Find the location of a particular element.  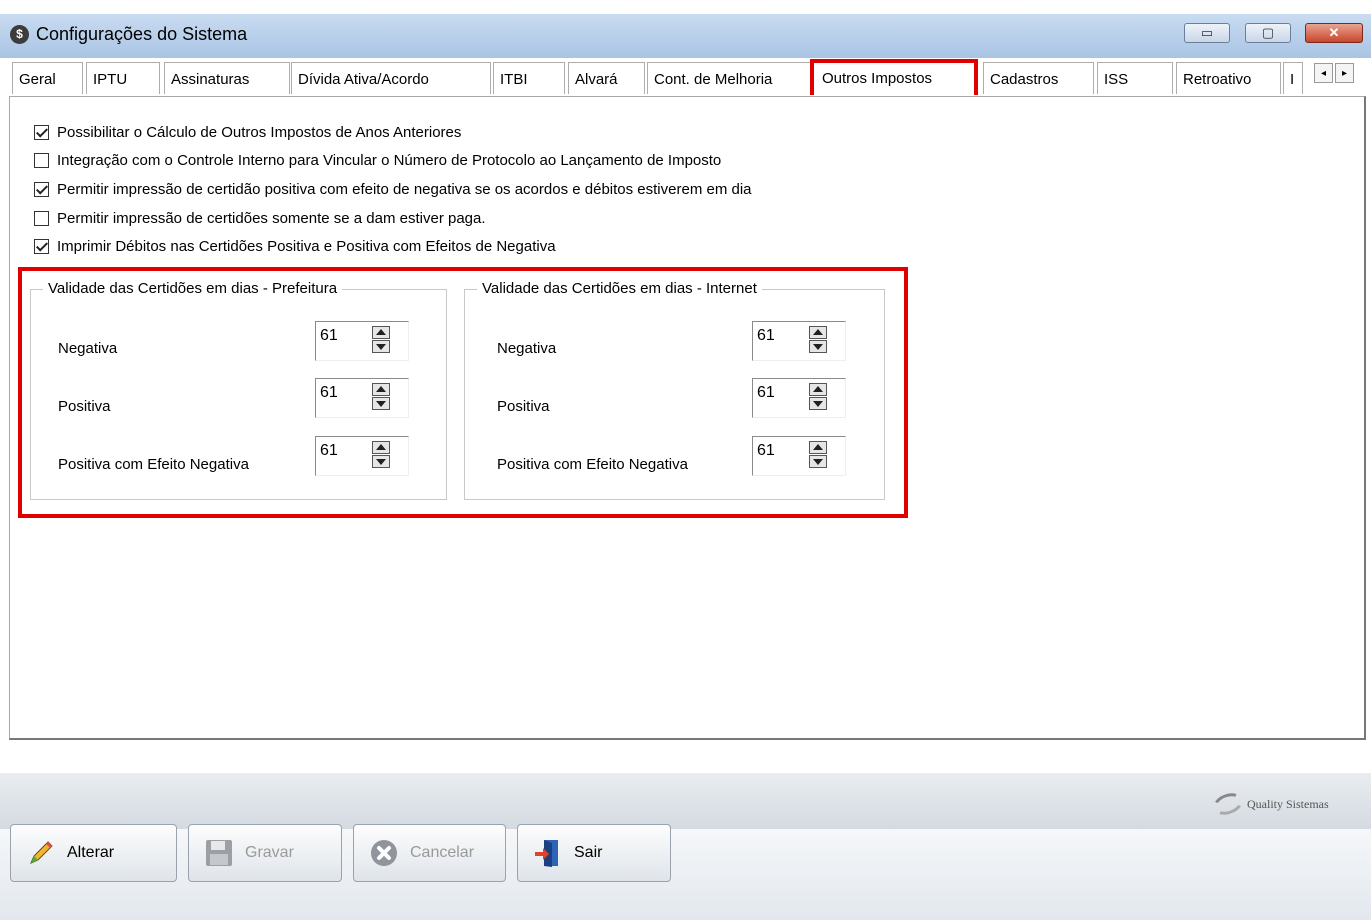

gravar-label: Gravar is located at coordinates (269, 852).